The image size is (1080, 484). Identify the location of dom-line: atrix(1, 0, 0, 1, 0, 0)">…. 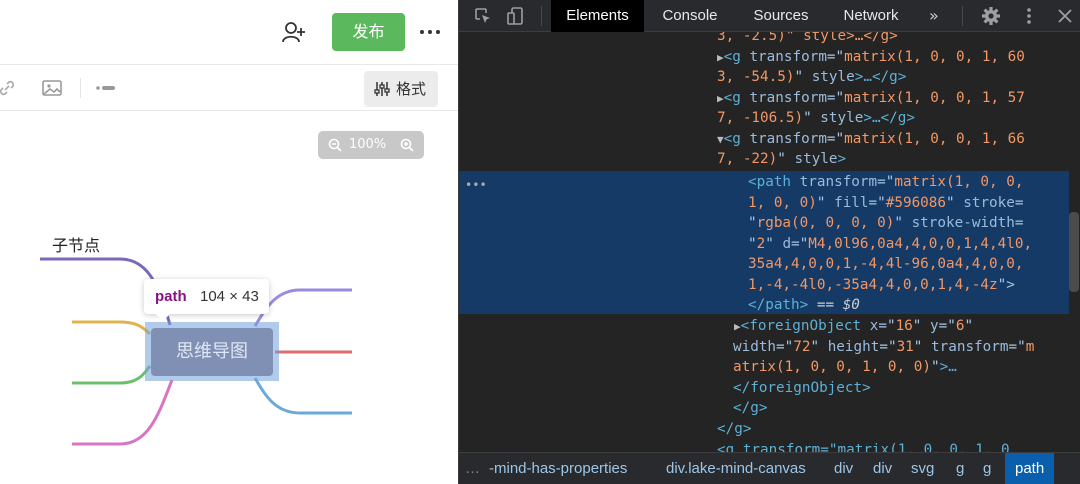
(845, 367).